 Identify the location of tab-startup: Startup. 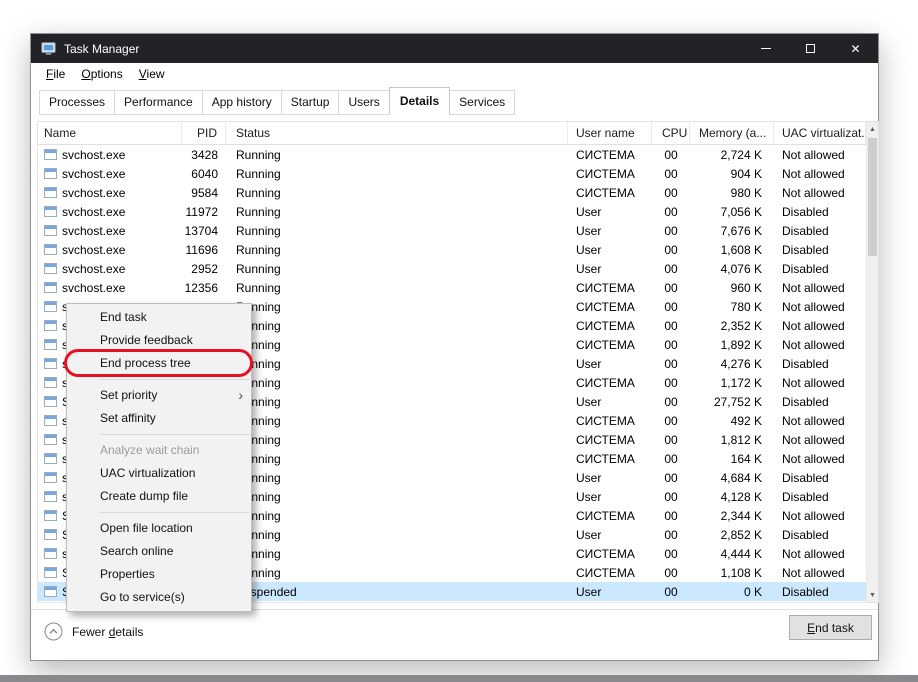
(310, 102).